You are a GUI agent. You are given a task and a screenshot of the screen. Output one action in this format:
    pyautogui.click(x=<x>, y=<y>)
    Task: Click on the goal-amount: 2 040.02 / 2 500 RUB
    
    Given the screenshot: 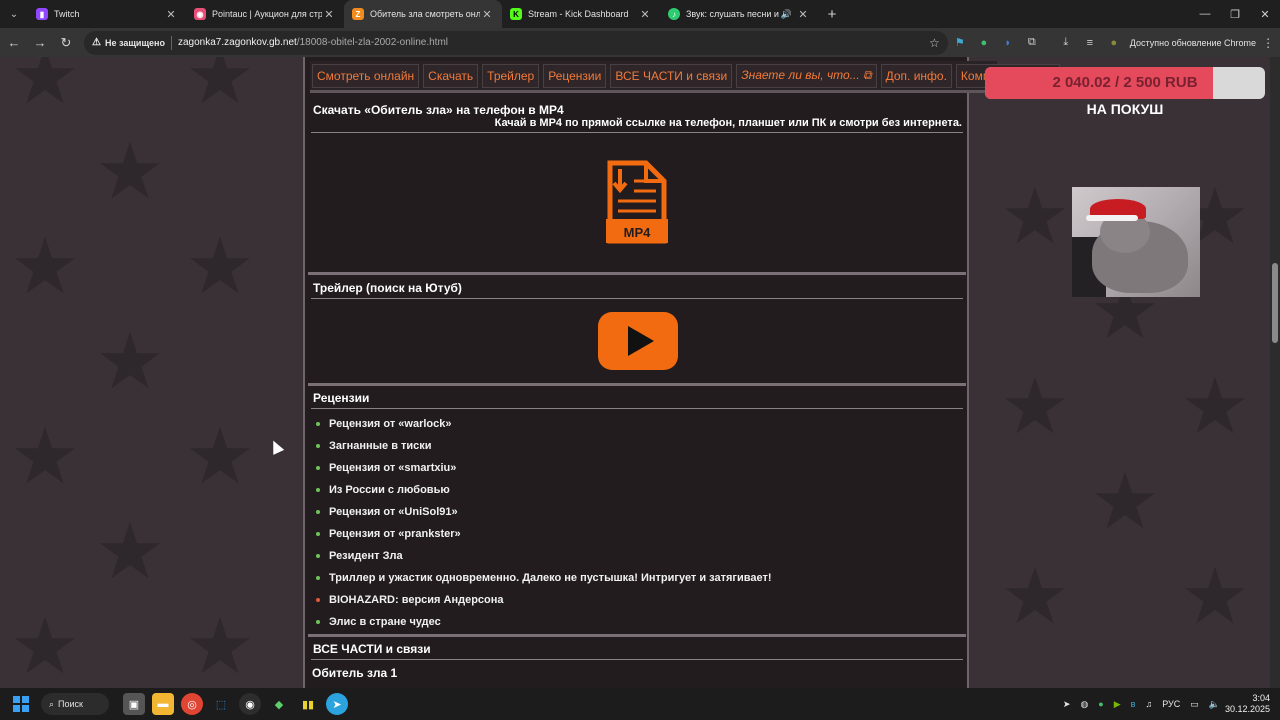 What is the action you would take?
    pyautogui.click(x=1125, y=82)
    